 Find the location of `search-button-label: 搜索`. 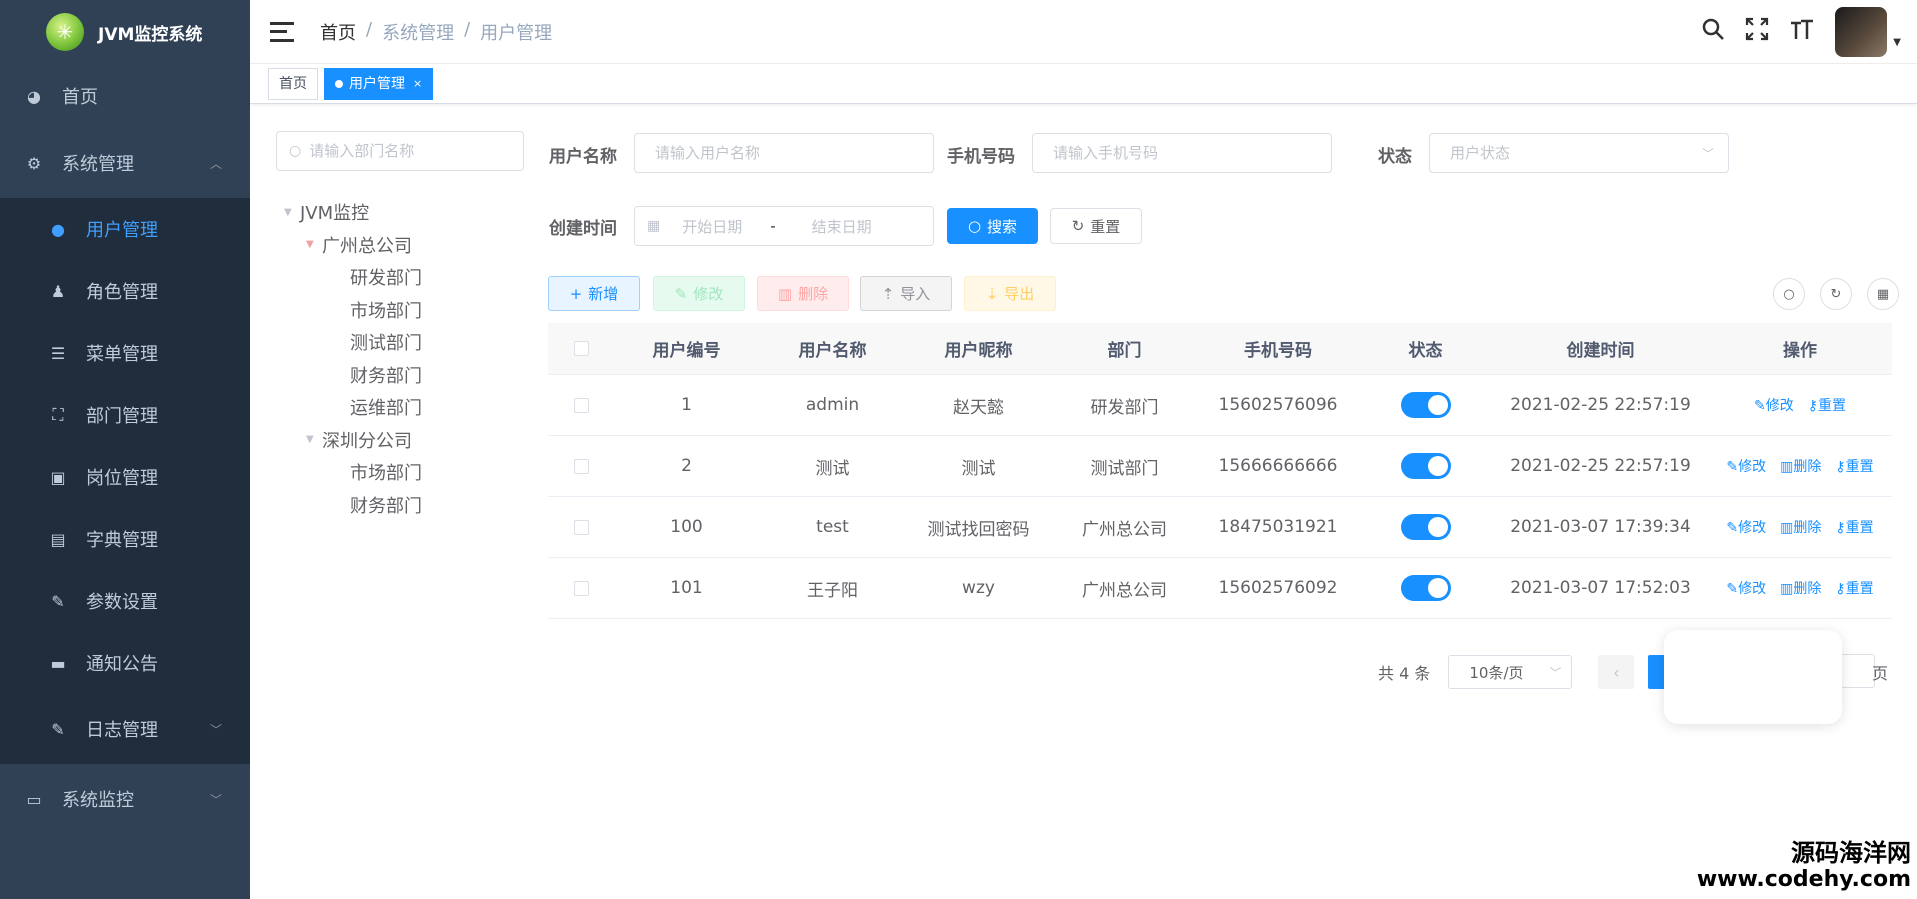

search-button-label: 搜索 is located at coordinates (1002, 226).